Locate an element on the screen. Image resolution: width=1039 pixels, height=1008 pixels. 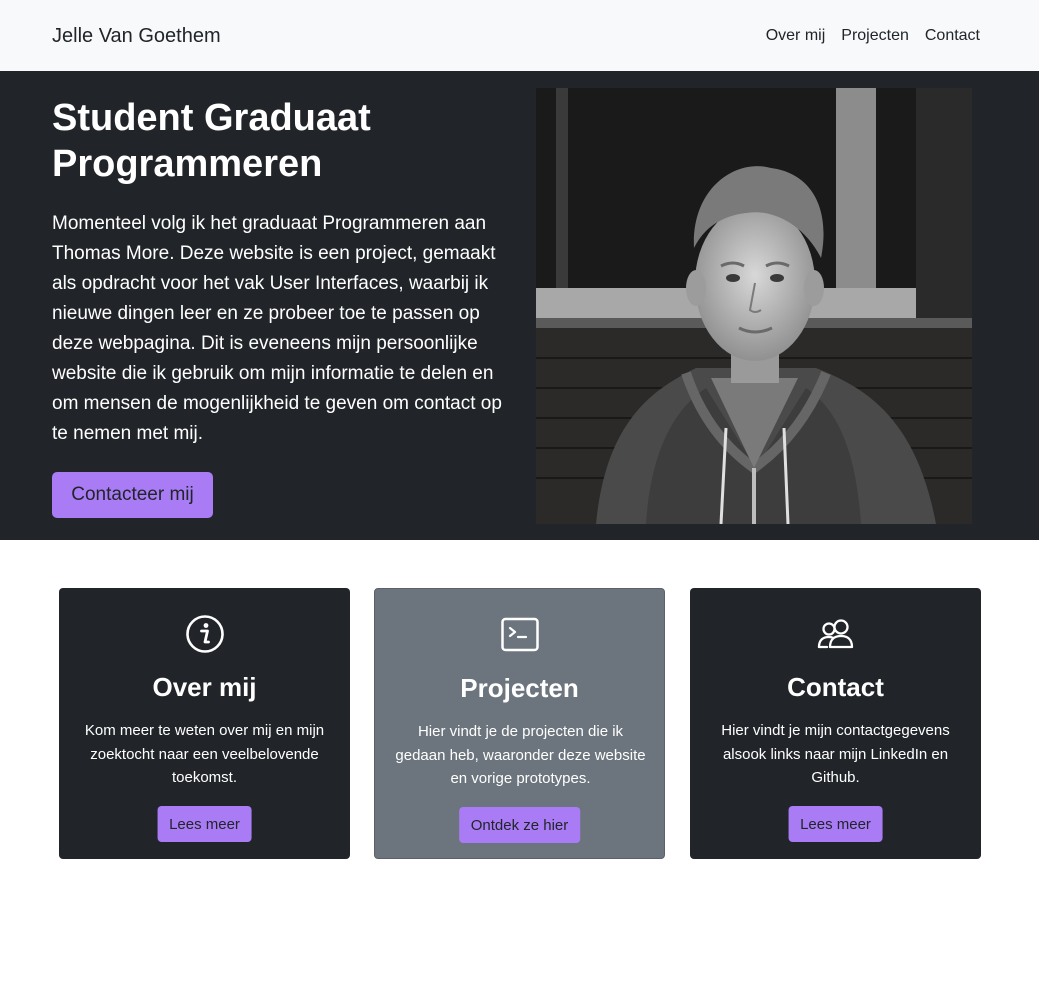
nav-link-contact: Contact is located at coordinates (952, 36).